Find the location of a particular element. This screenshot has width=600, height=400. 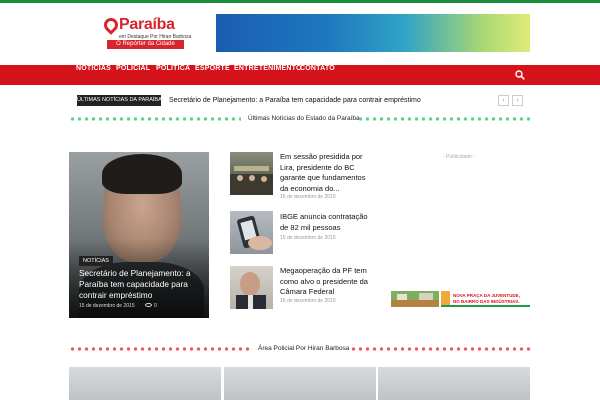

nav-item-entretenimento: ENTRETENIMENTO is located at coordinates (268, 75).